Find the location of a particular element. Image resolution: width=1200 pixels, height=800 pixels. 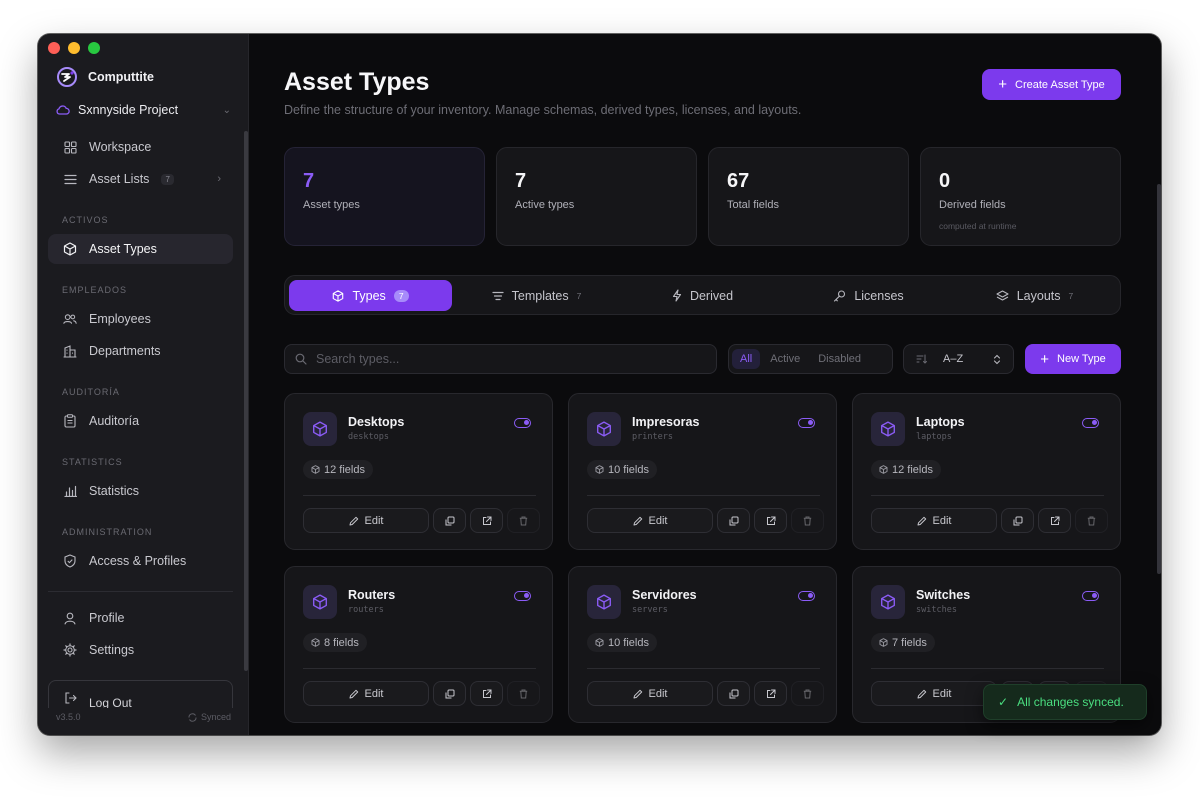

external-link-icon is located at coordinates (770, 520).